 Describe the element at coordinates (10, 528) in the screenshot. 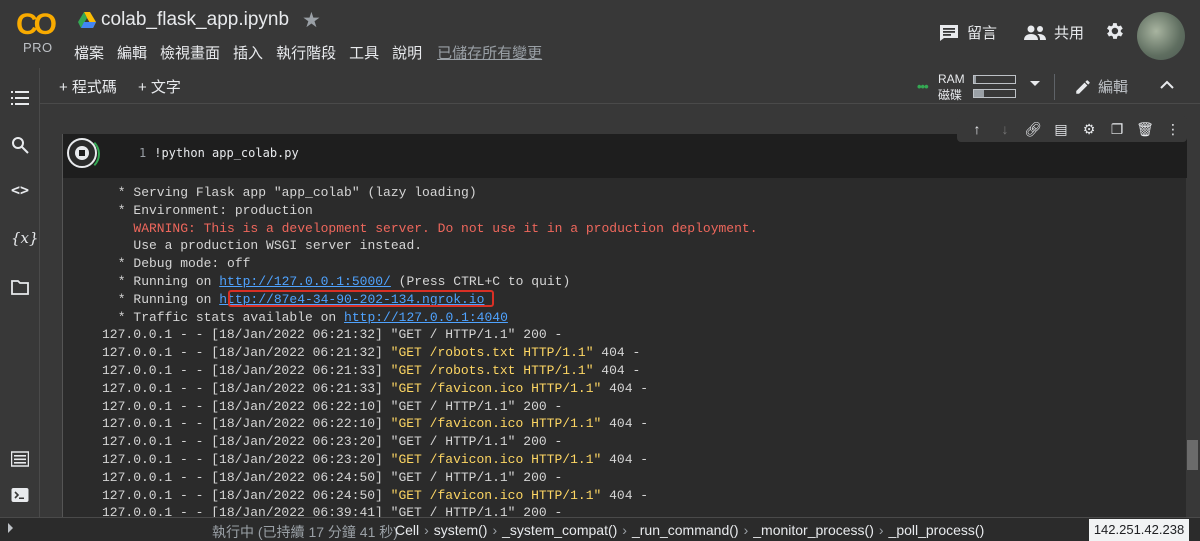

I see `expand-arrow-icon` at that location.